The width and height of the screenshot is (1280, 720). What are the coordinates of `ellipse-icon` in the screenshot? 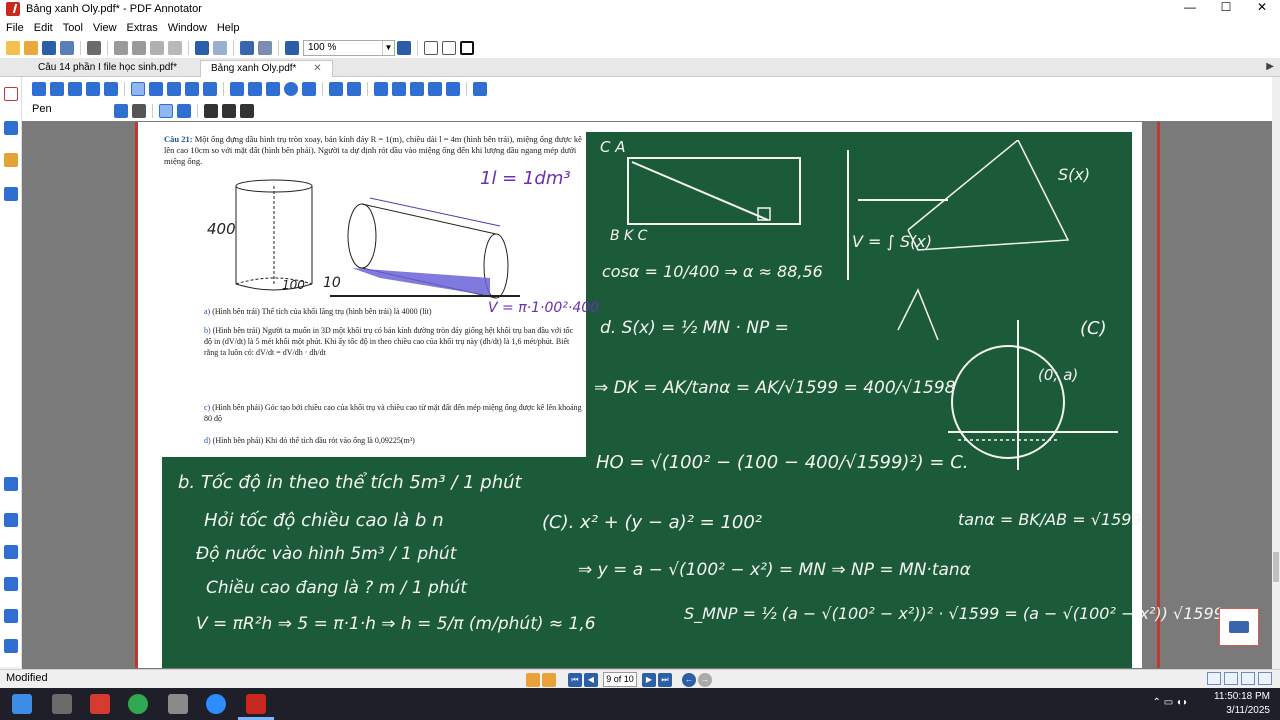 It's located at (291, 89).